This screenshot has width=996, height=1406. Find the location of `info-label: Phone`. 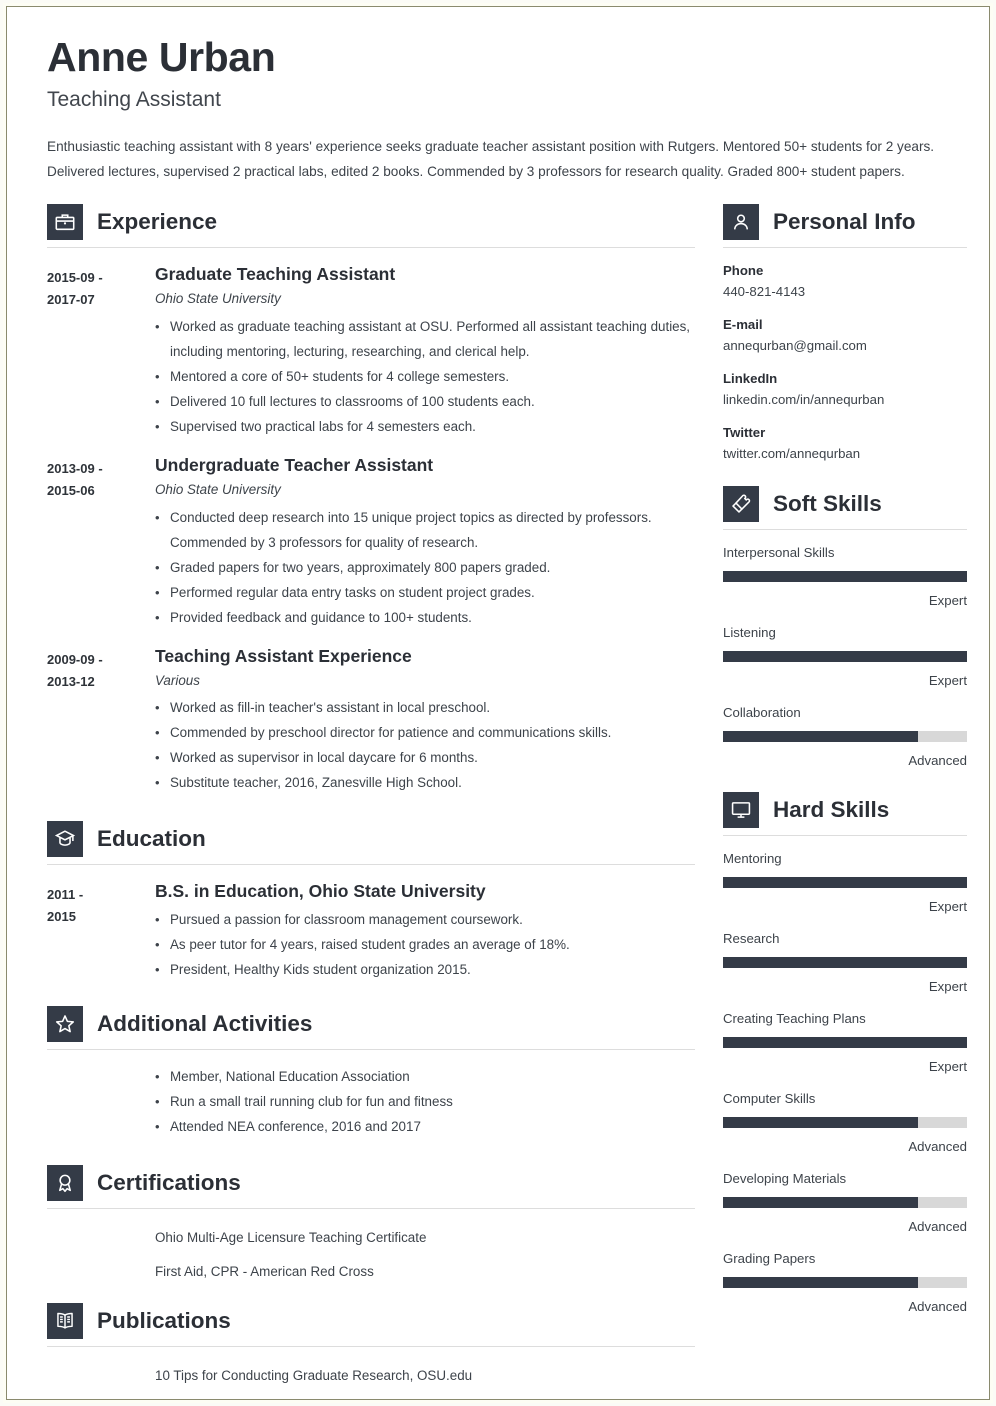

info-label: Phone is located at coordinates (743, 271).